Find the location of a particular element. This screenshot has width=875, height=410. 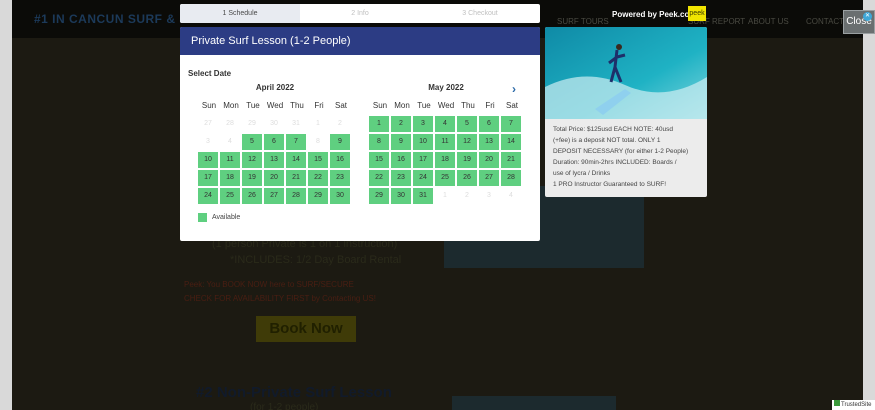

legend: Available is located at coordinates (219, 217).